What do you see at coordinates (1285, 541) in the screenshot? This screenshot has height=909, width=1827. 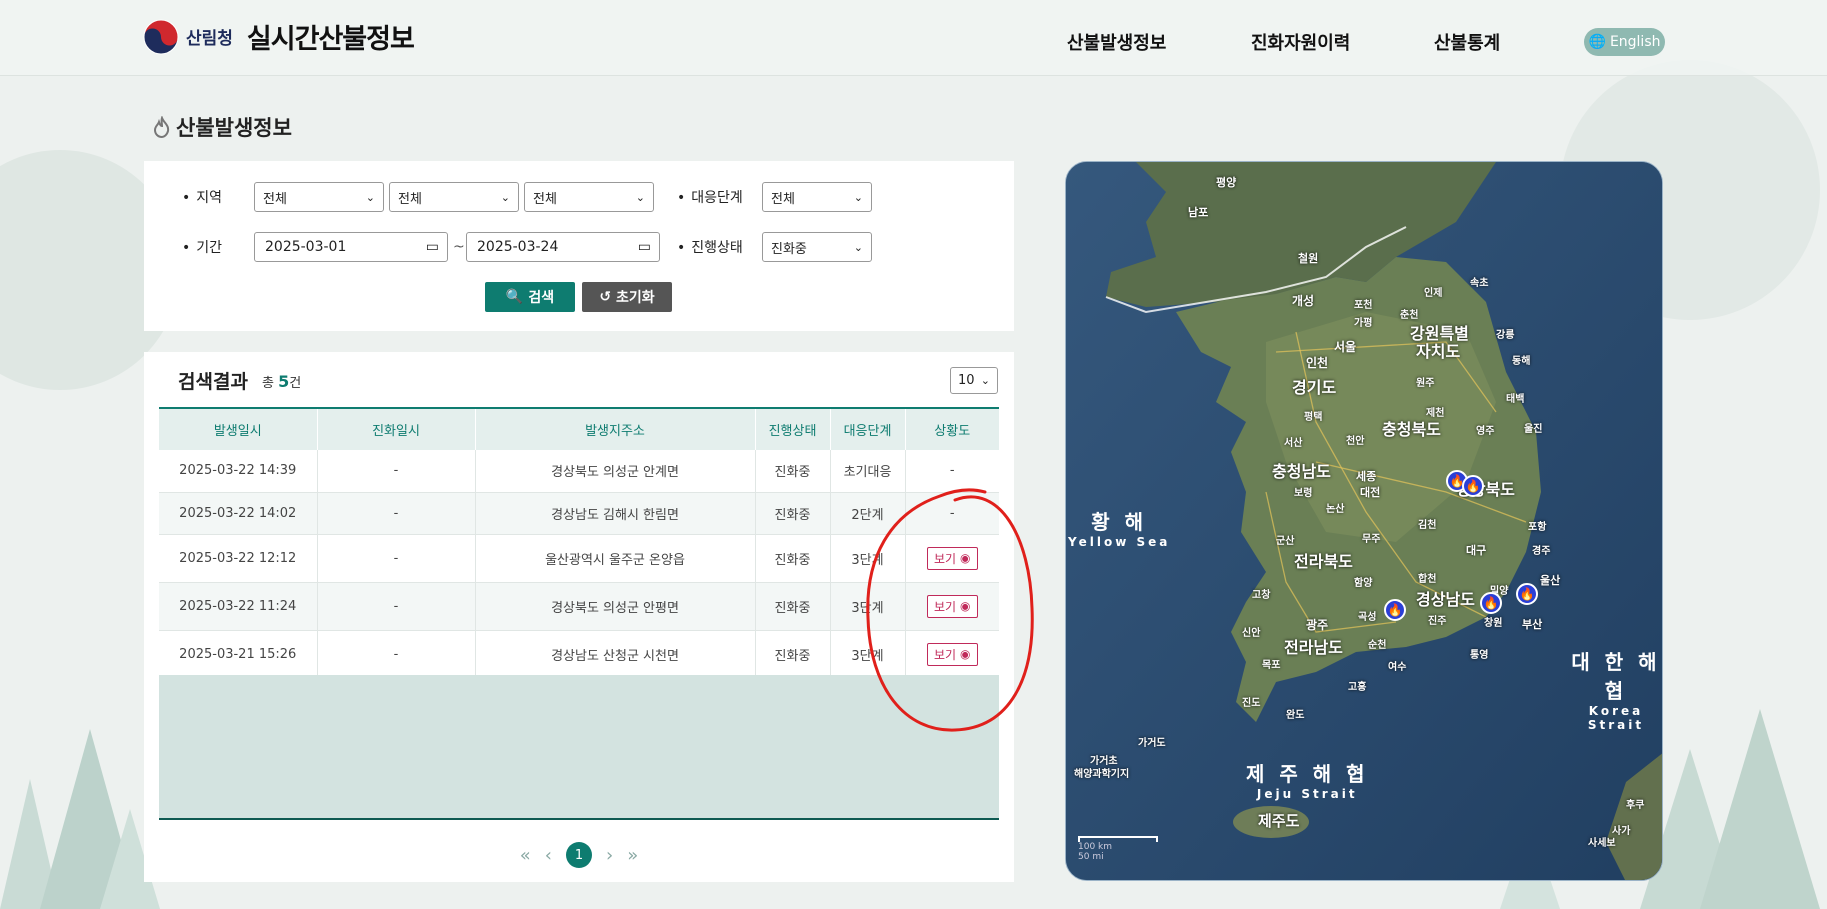 I see `place-label: 군산` at bounding box center [1285, 541].